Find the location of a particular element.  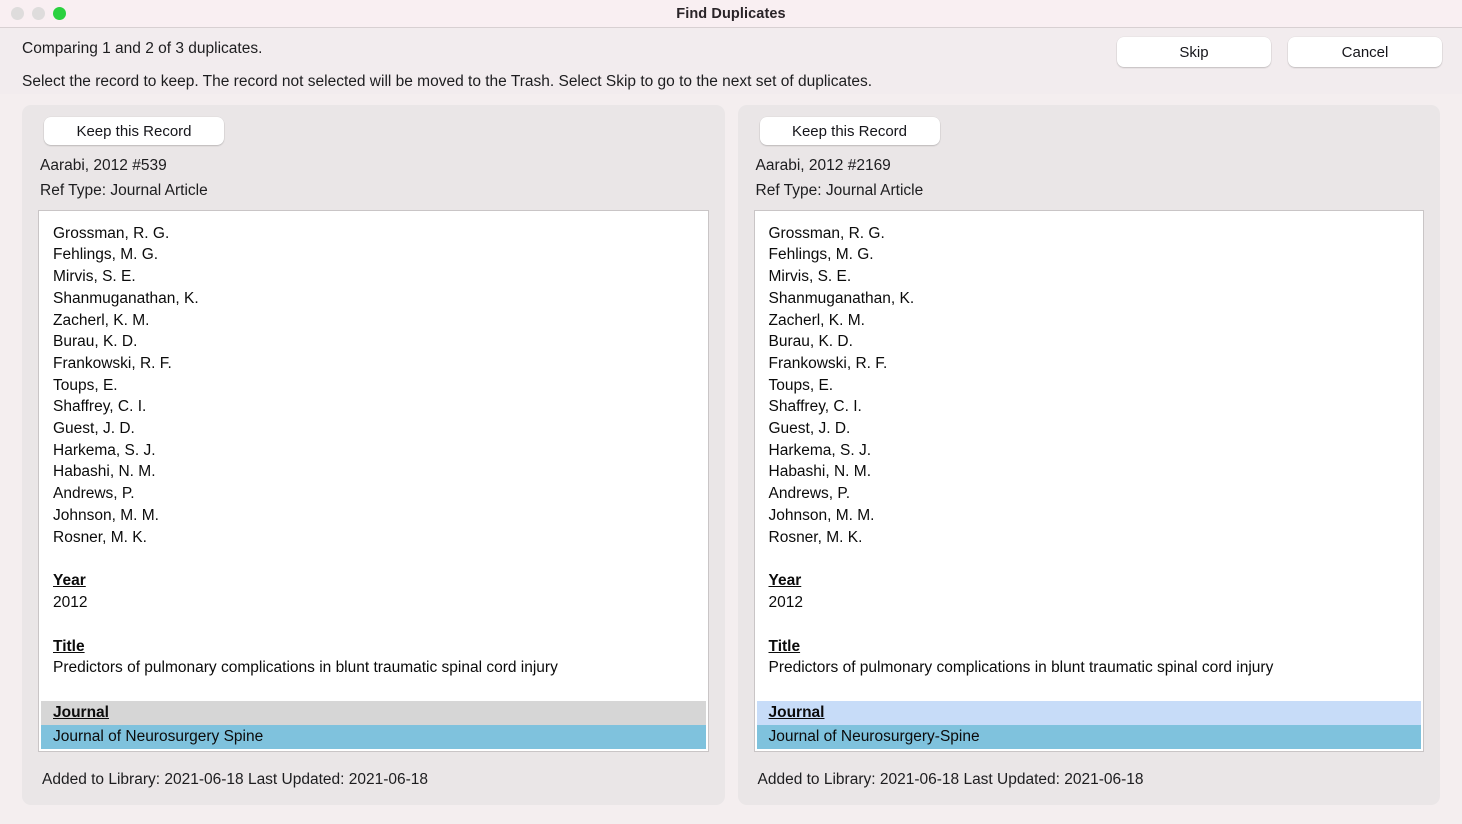

minimize-button is located at coordinates (38, 13).